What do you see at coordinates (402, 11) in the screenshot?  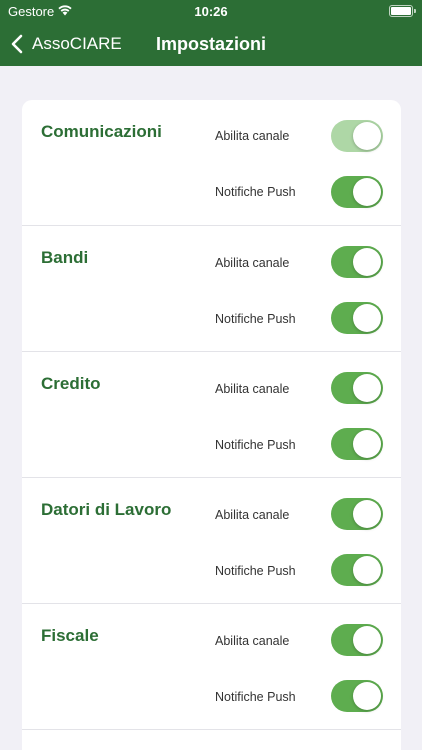 I see `battery-icon` at bounding box center [402, 11].